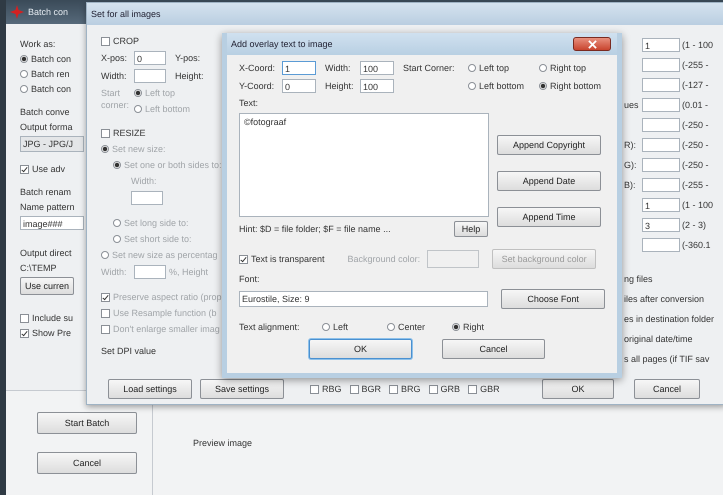  I want to click on height-field: 100, so click(377, 86).